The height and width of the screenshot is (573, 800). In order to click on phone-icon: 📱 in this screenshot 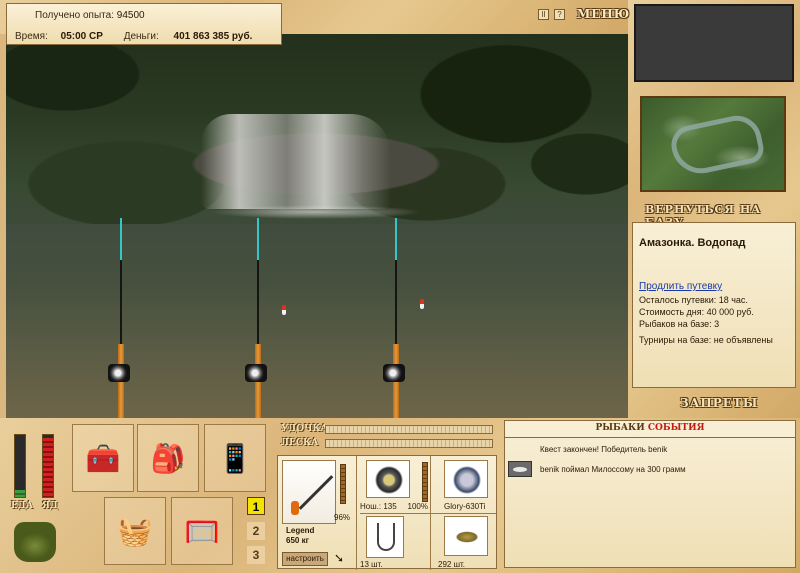, I will do `click(235, 458)`.